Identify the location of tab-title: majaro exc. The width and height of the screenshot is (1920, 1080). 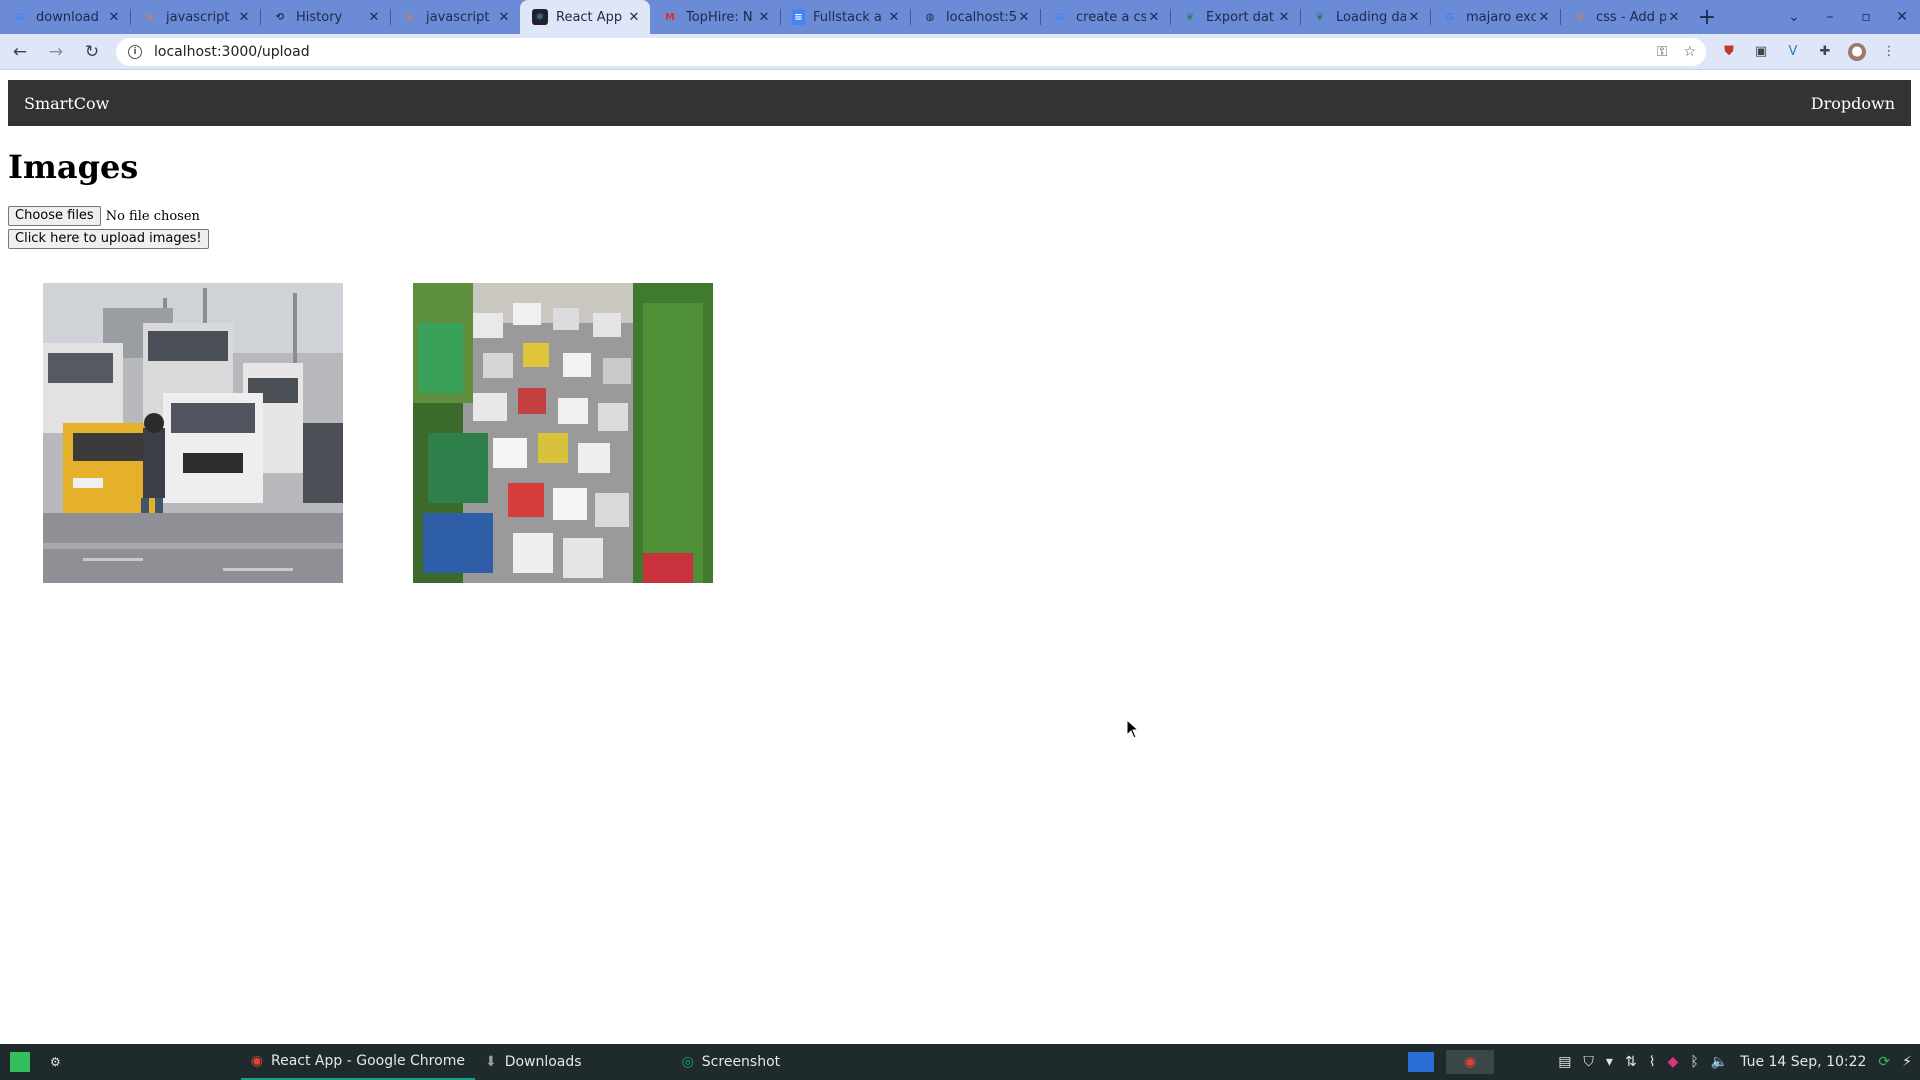
(1501, 17).